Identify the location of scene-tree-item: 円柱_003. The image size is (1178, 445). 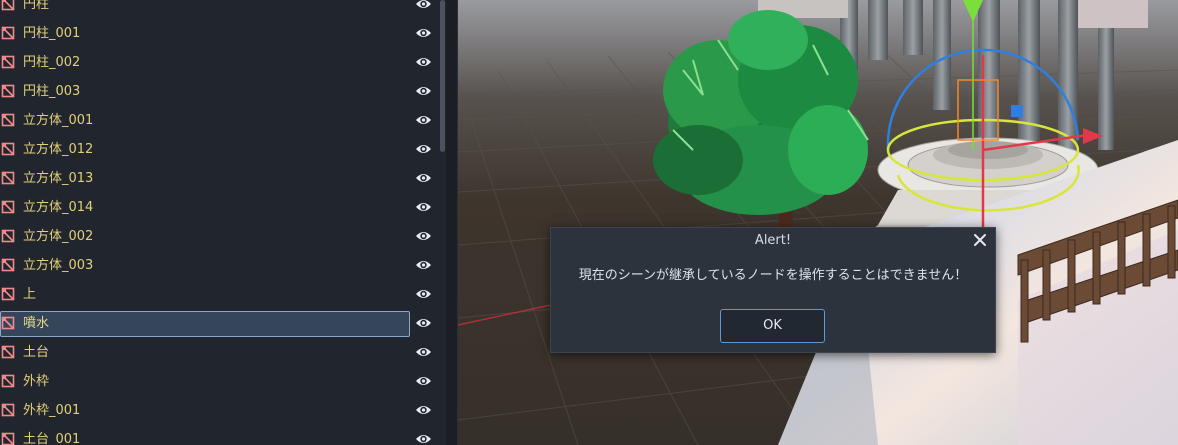
(218, 91).